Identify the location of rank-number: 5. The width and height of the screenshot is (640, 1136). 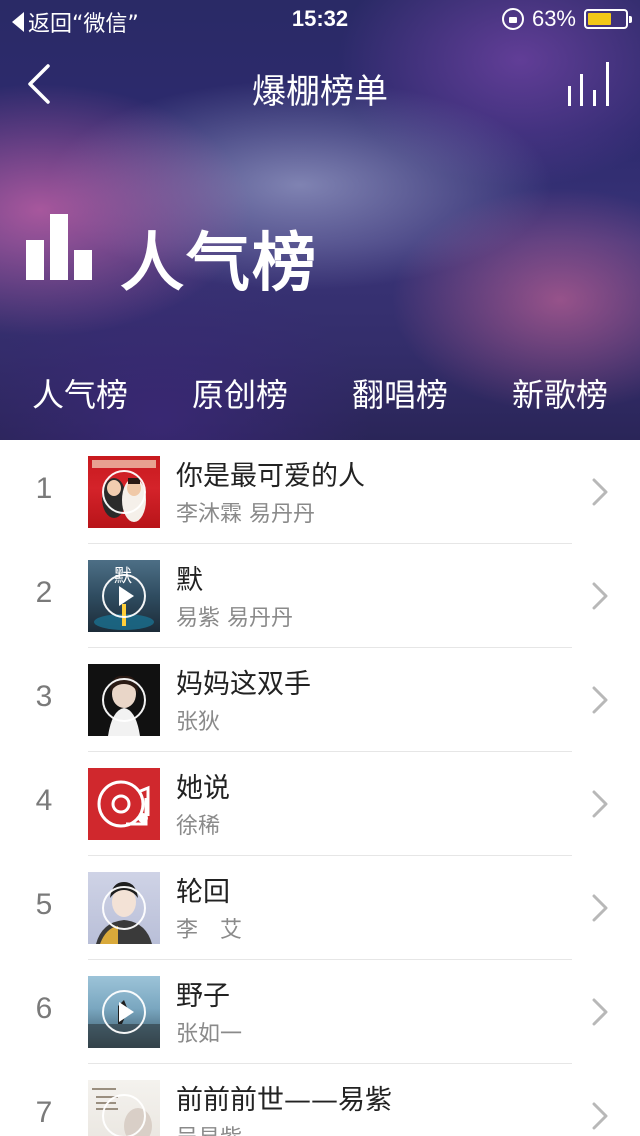
(44, 904).